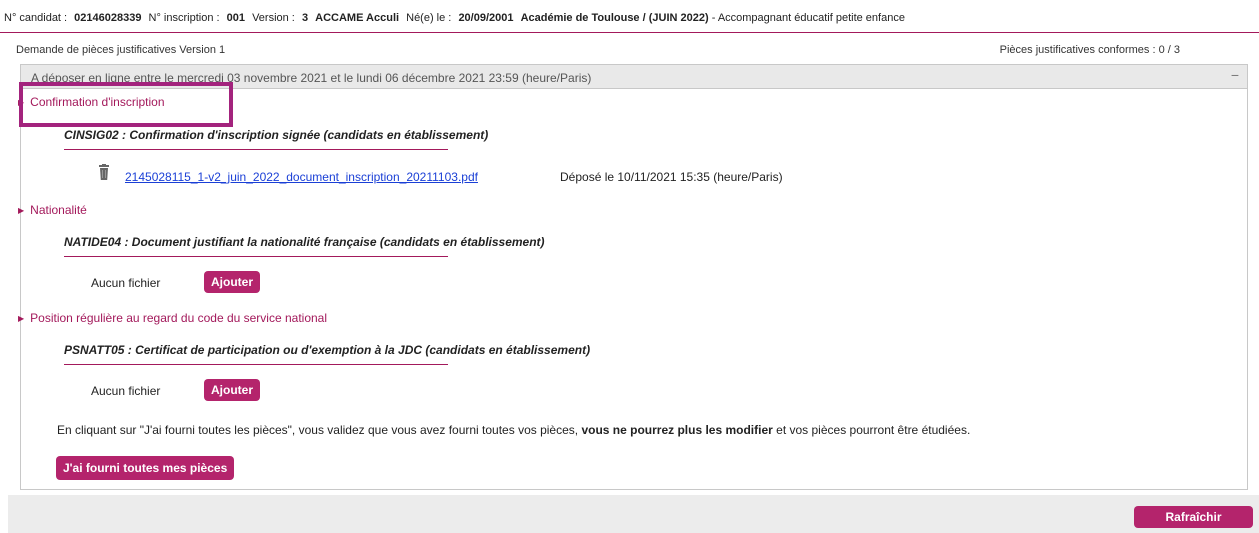  Describe the element at coordinates (235, 18) in the screenshot. I see `inscription-number: 001` at that location.